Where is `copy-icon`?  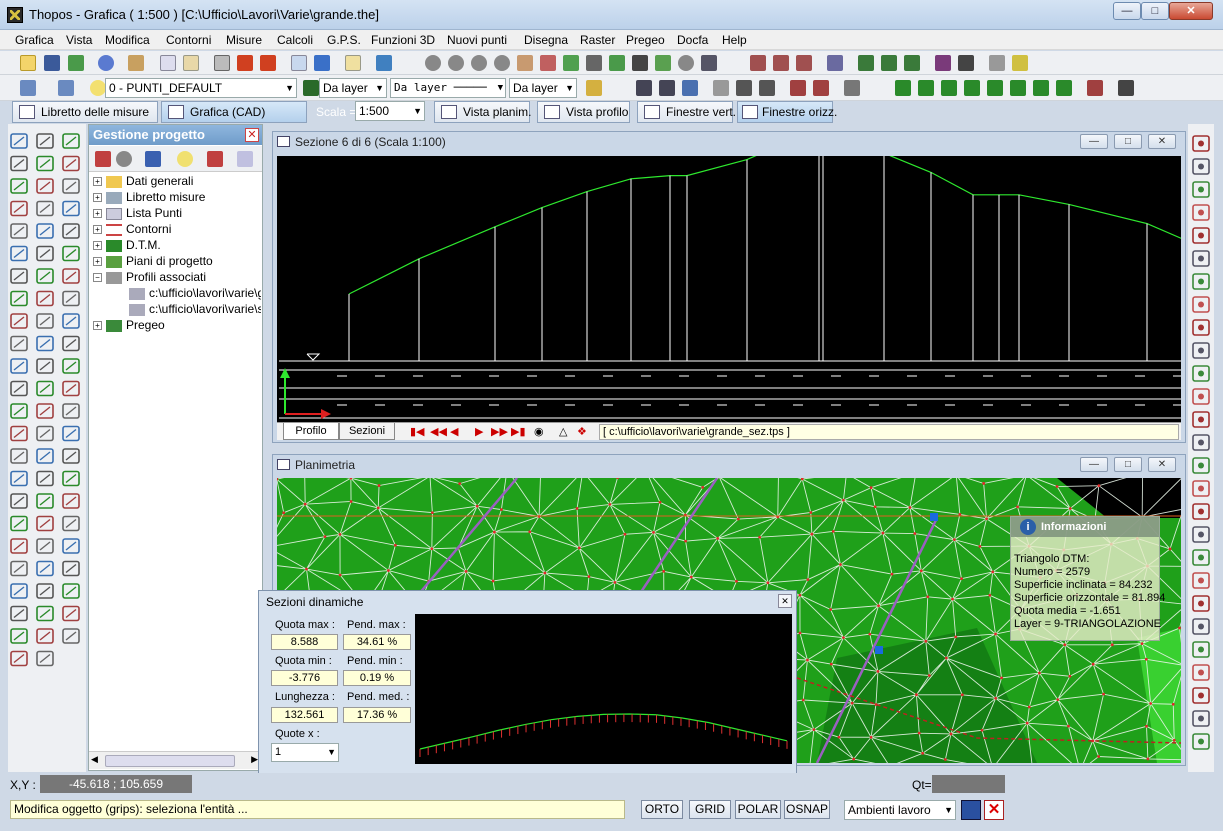 copy-icon is located at coordinates (168, 63).